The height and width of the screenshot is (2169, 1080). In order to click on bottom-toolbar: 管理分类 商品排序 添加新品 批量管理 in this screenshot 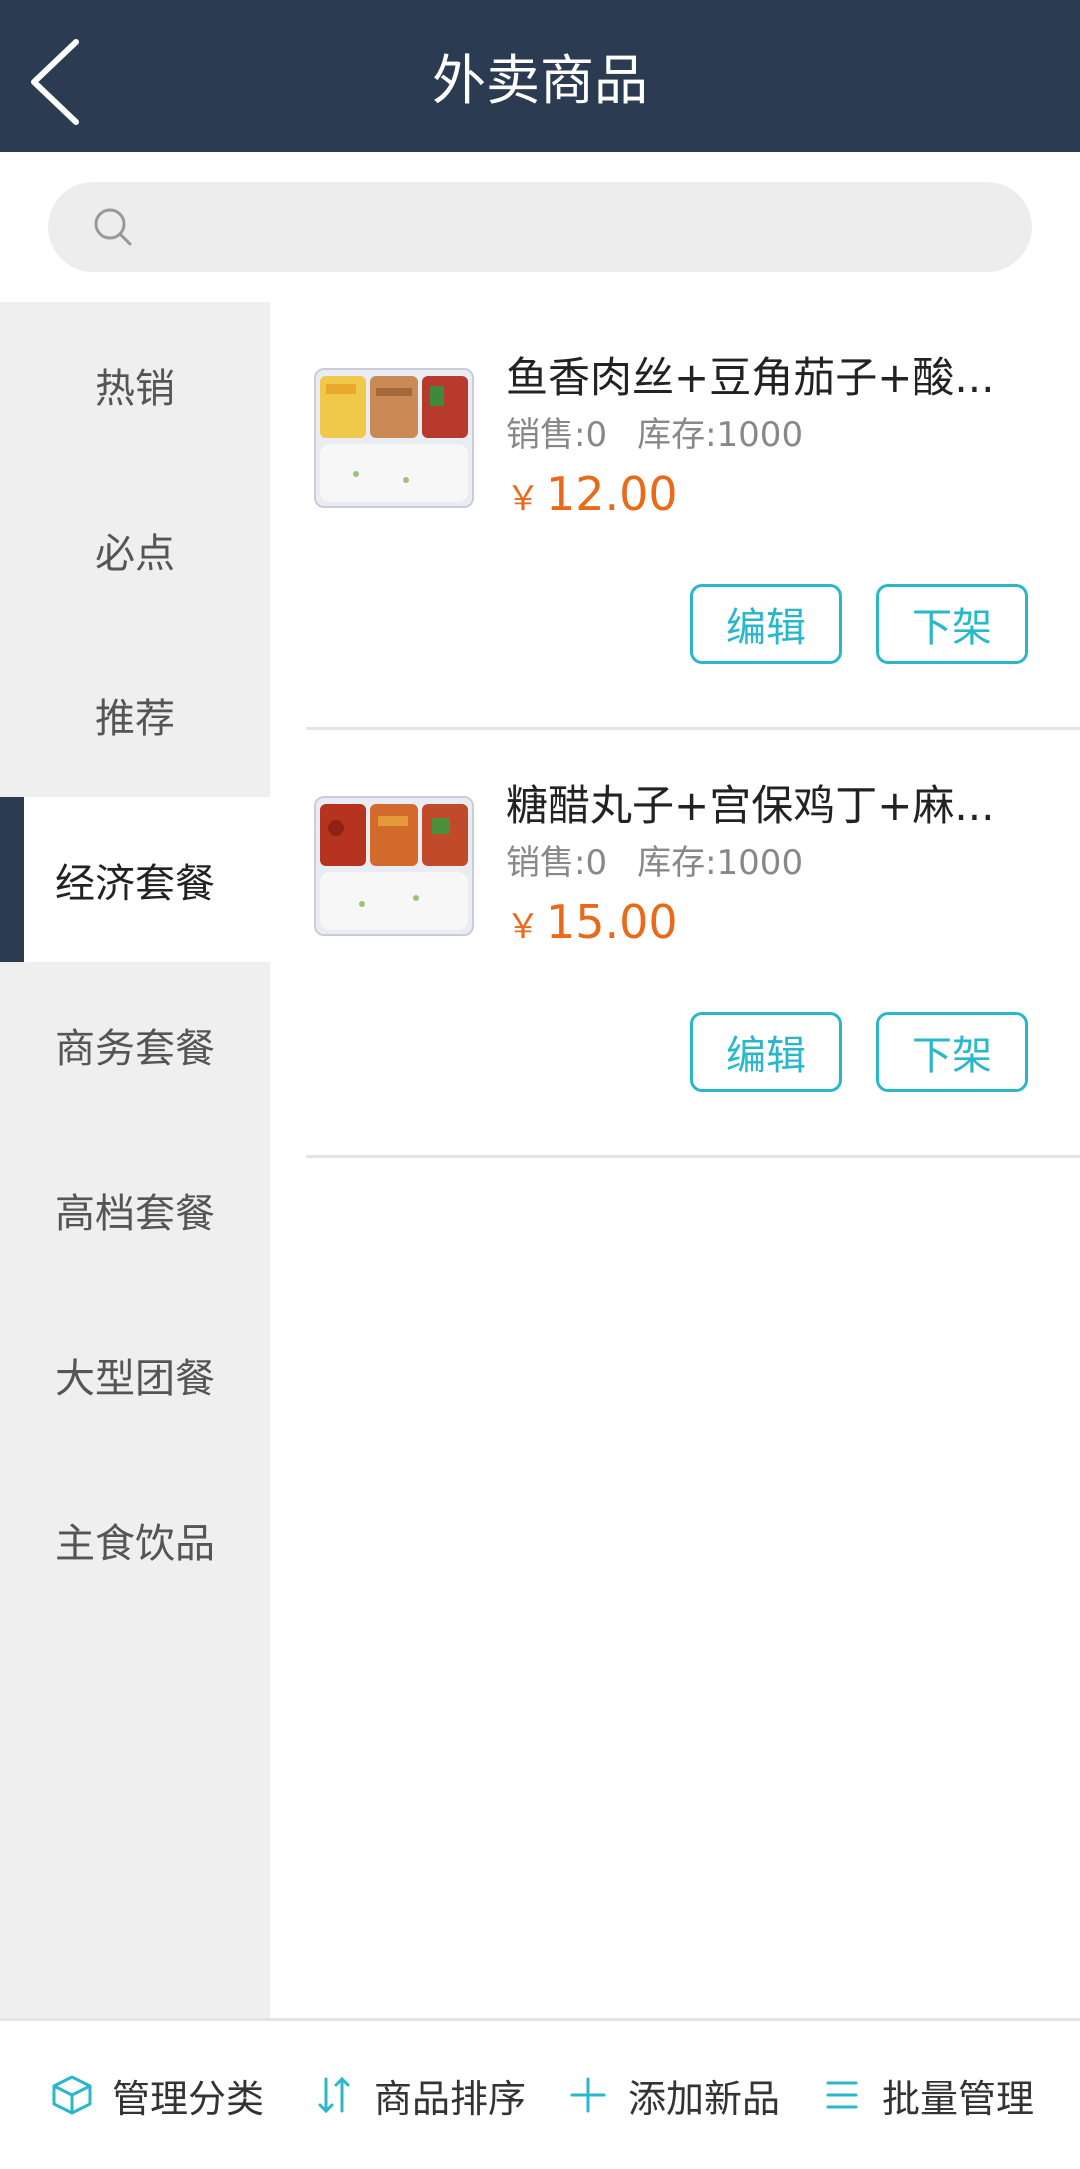, I will do `click(540, 2092)`.